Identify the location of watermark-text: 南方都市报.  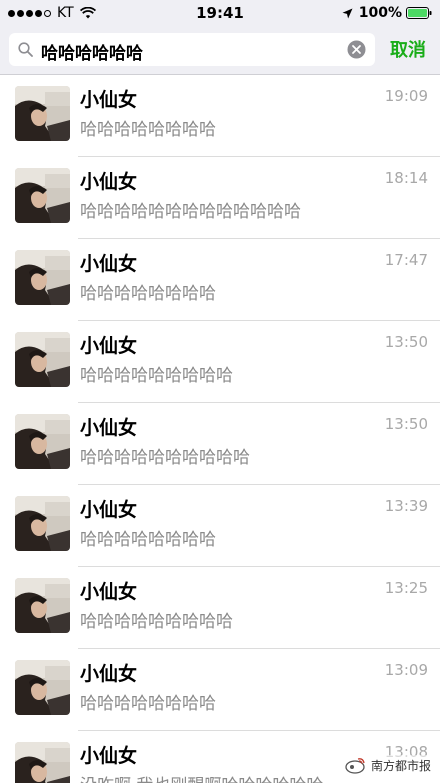
(400, 765).